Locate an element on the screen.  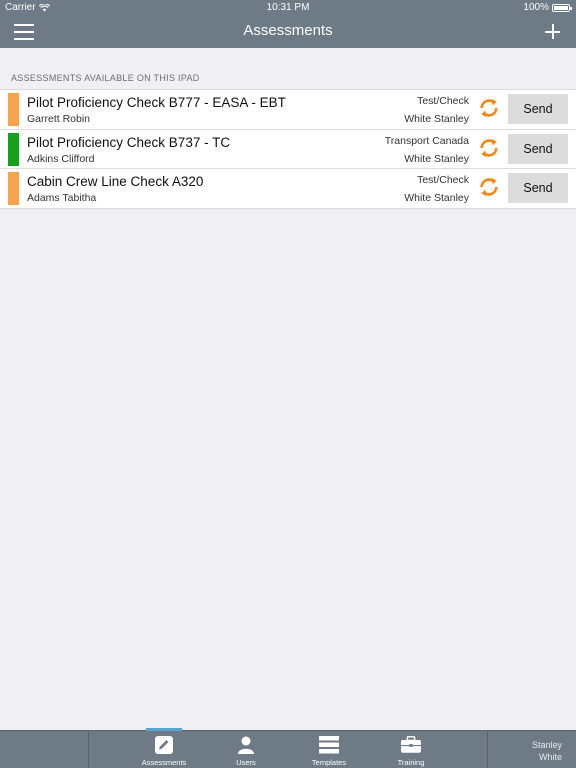
clock: 10:31 PM is located at coordinates (288, 7).